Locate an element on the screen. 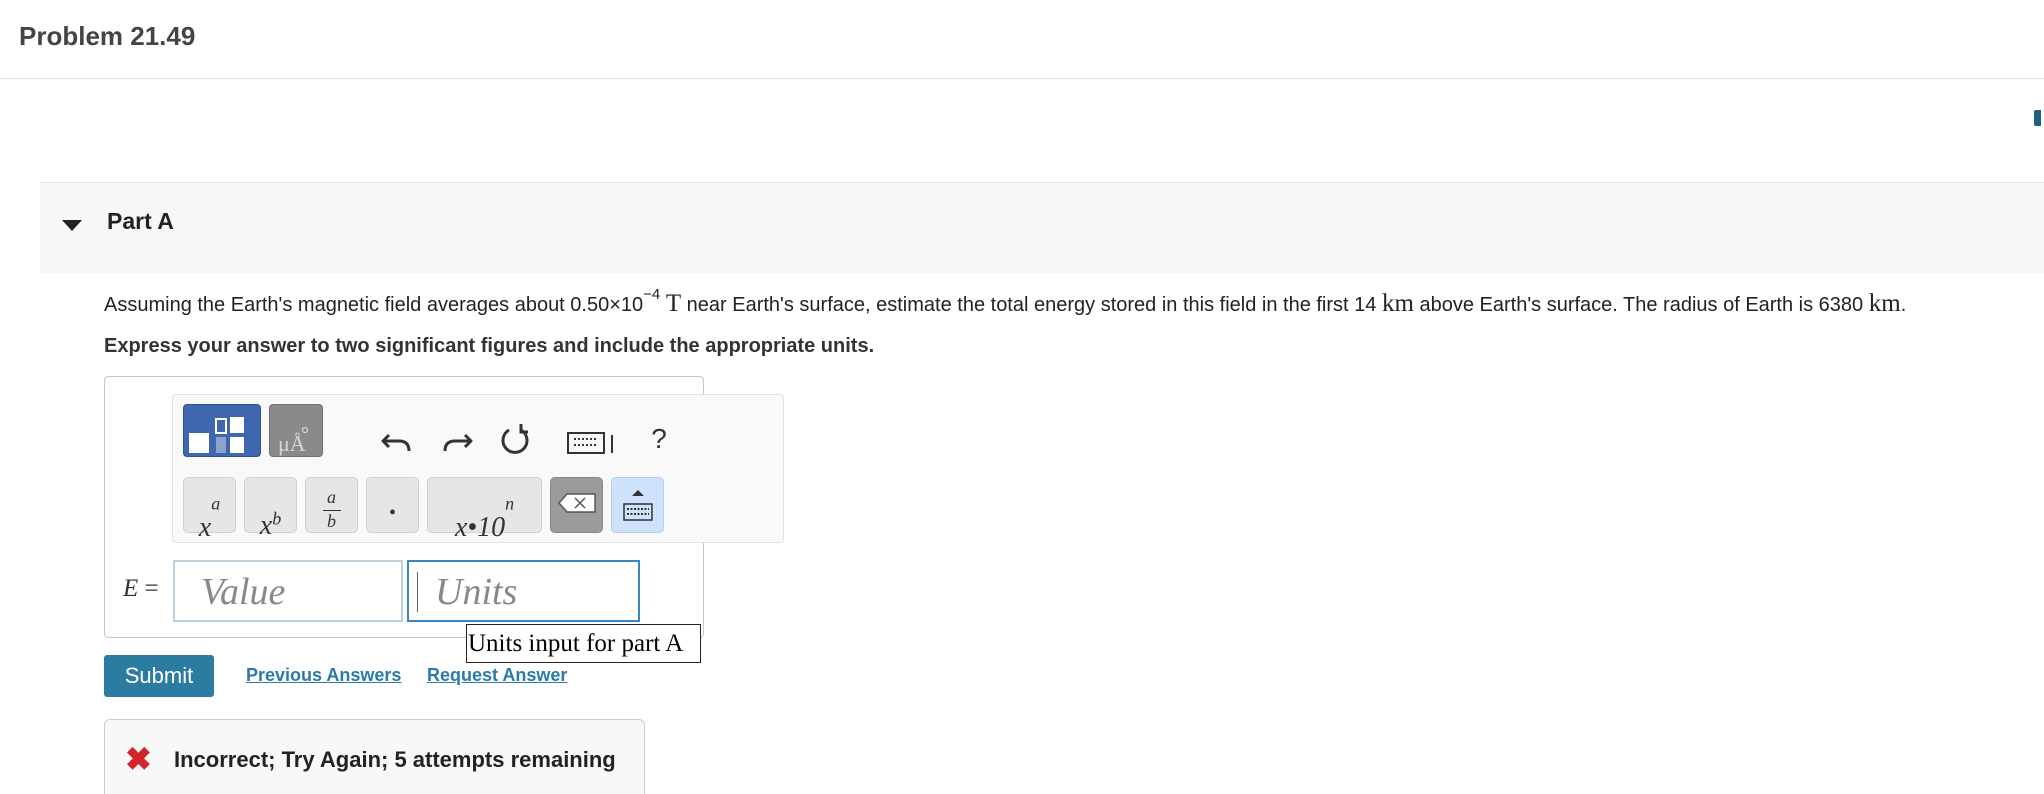 The width and height of the screenshot is (2044, 794). redo-button is located at coordinates (457, 439).